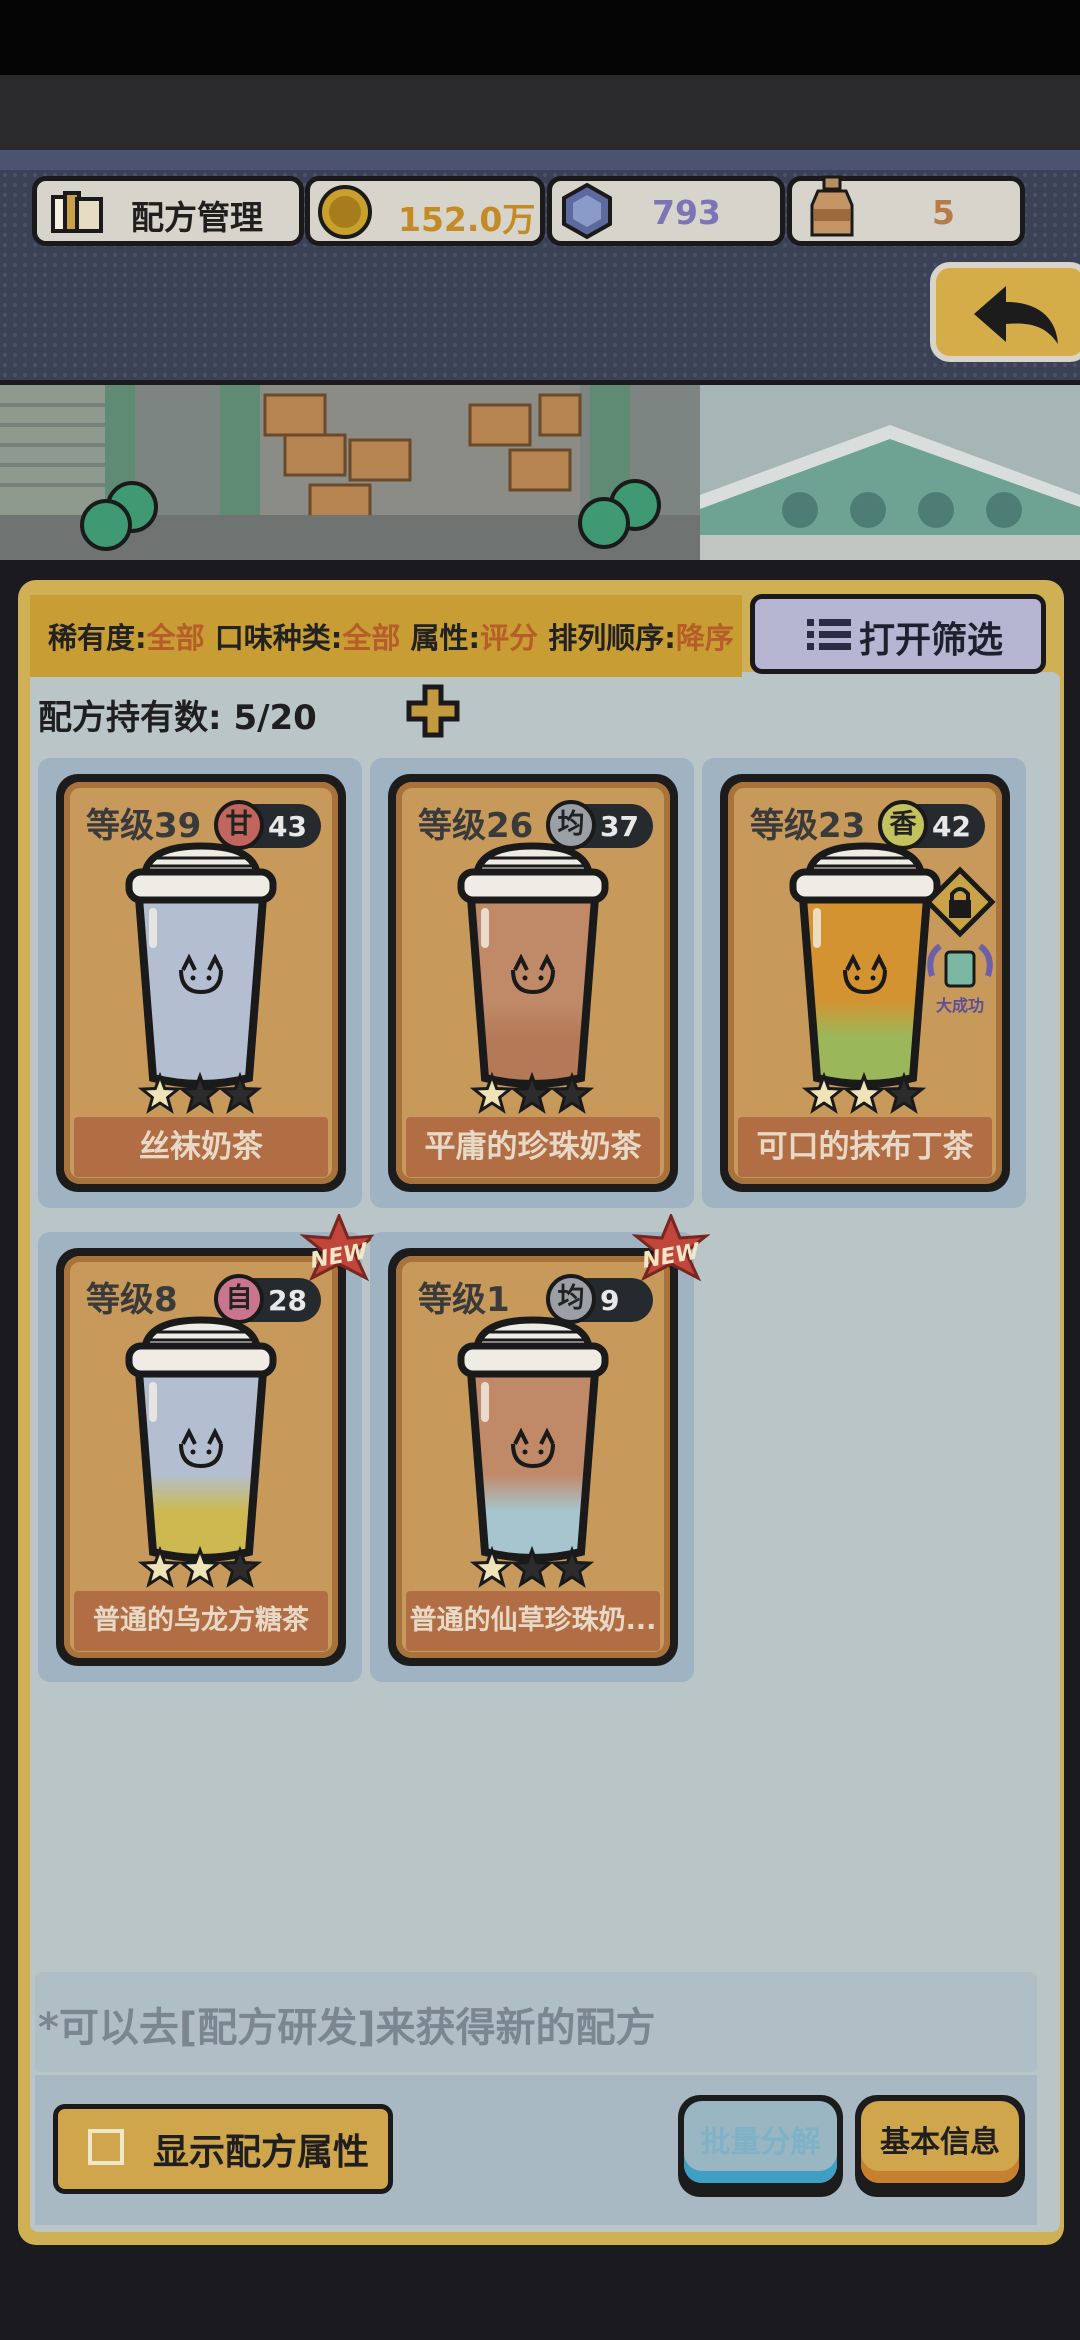 The image size is (1080, 2340). What do you see at coordinates (540, 37) in the screenshot?
I see `status-bar` at bounding box center [540, 37].